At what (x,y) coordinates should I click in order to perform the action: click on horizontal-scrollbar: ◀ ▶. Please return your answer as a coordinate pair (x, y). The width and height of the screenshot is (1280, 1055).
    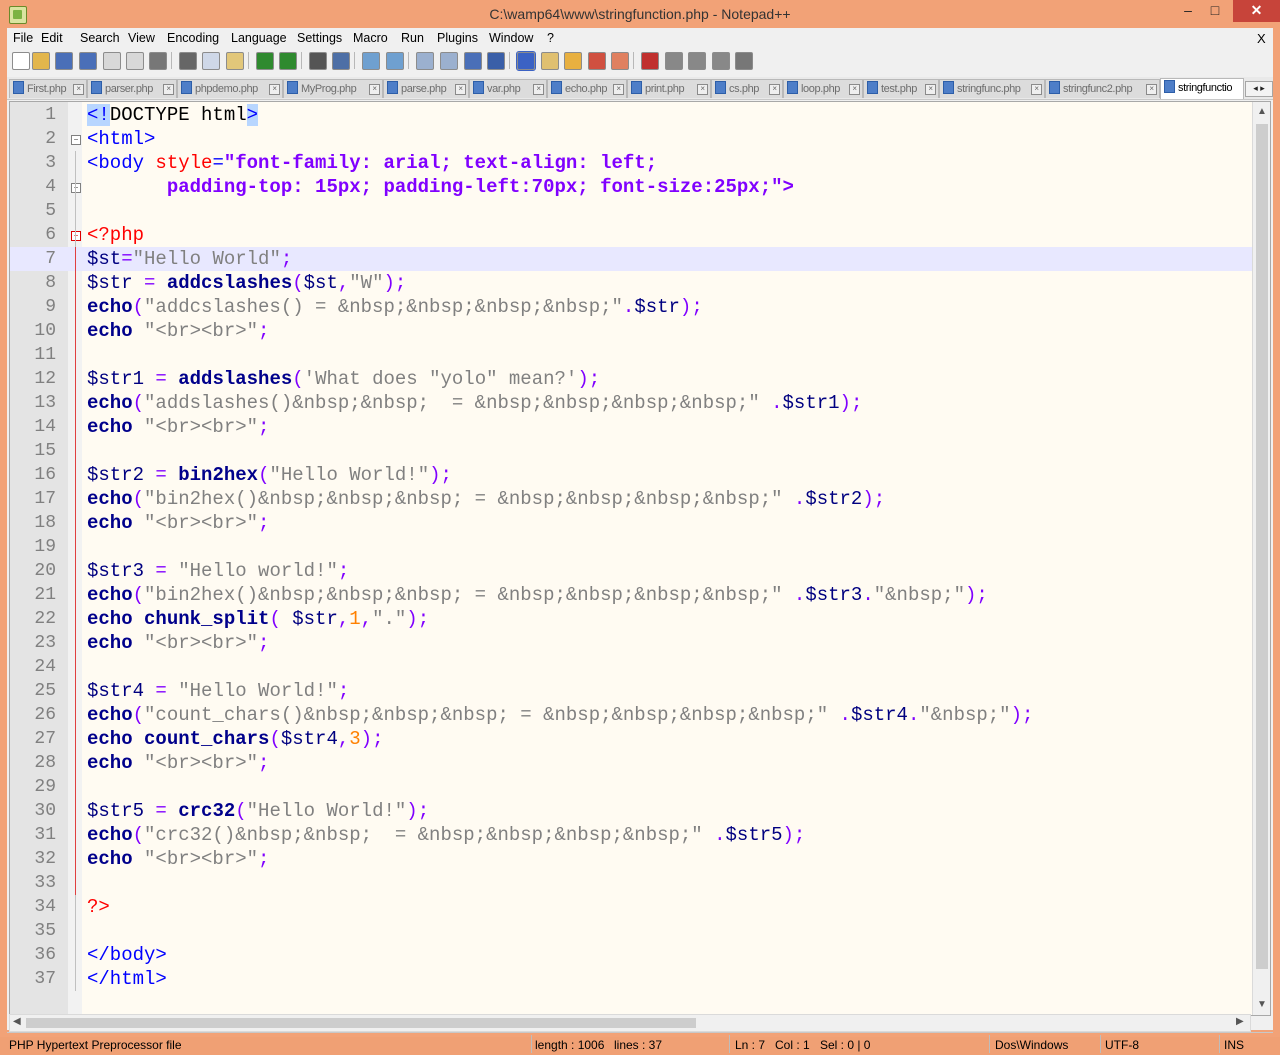
    Looking at the image, I should click on (630, 1023).